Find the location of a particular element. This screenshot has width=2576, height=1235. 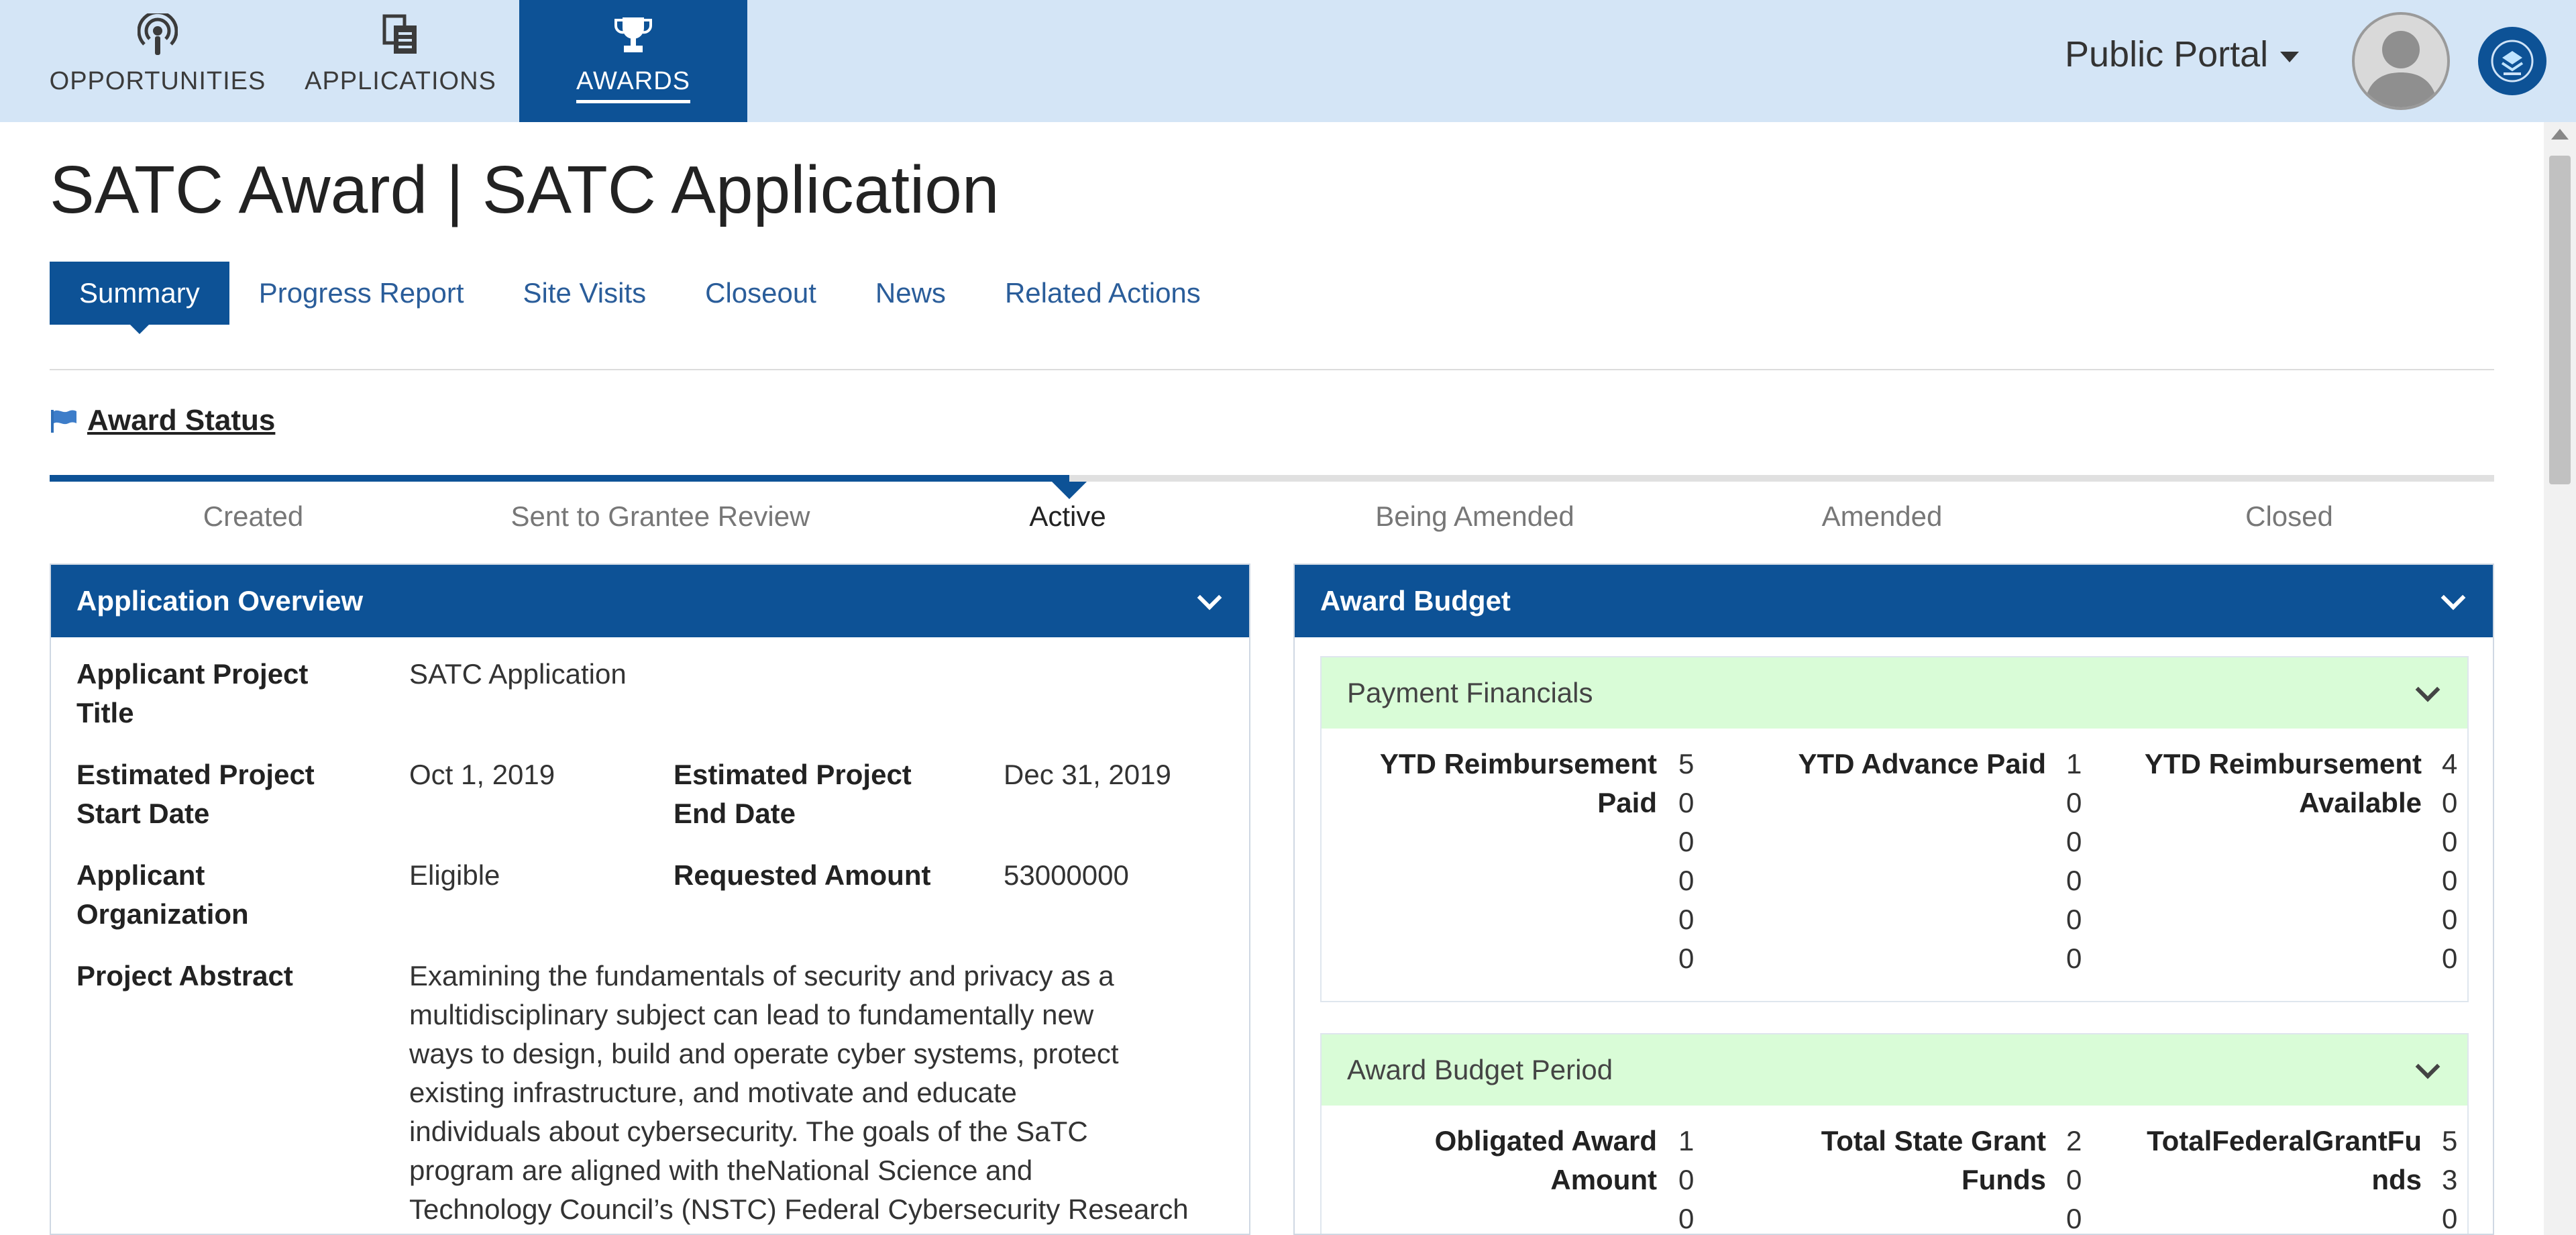

agency-logo-icon is located at coordinates (2512, 61).